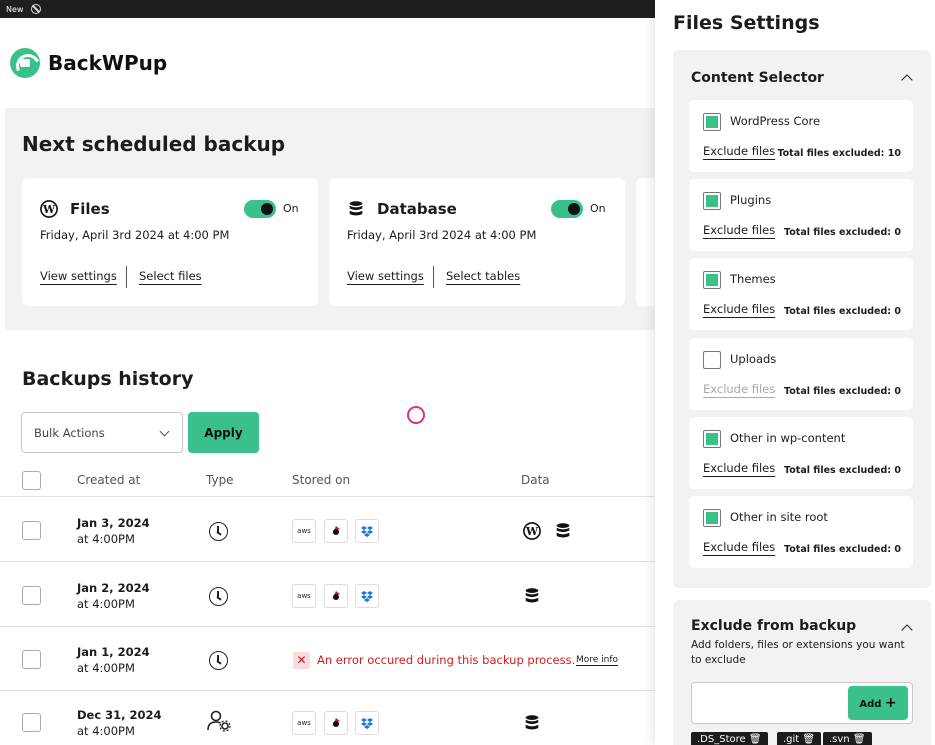  I want to click on aws-text: aws, so click(304, 596).